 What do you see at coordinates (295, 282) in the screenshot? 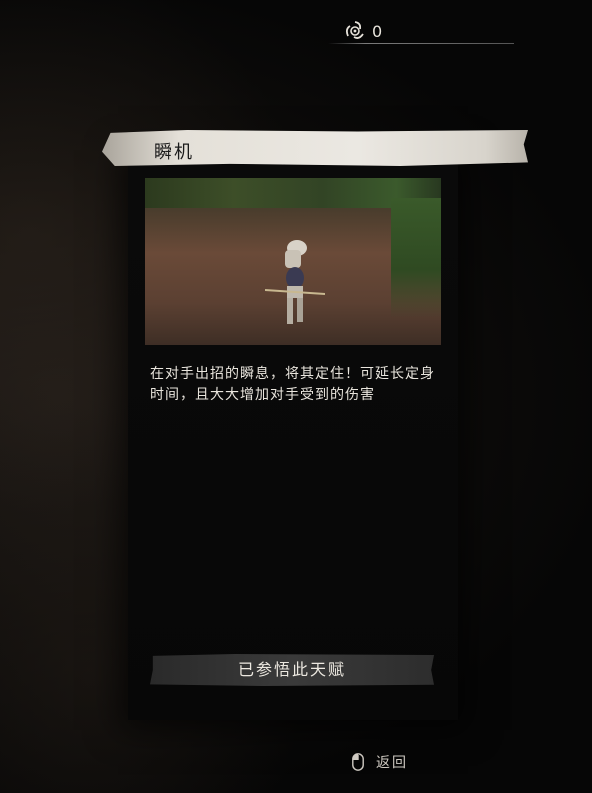
I see `preview-fighters` at bounding box center [295, 282].